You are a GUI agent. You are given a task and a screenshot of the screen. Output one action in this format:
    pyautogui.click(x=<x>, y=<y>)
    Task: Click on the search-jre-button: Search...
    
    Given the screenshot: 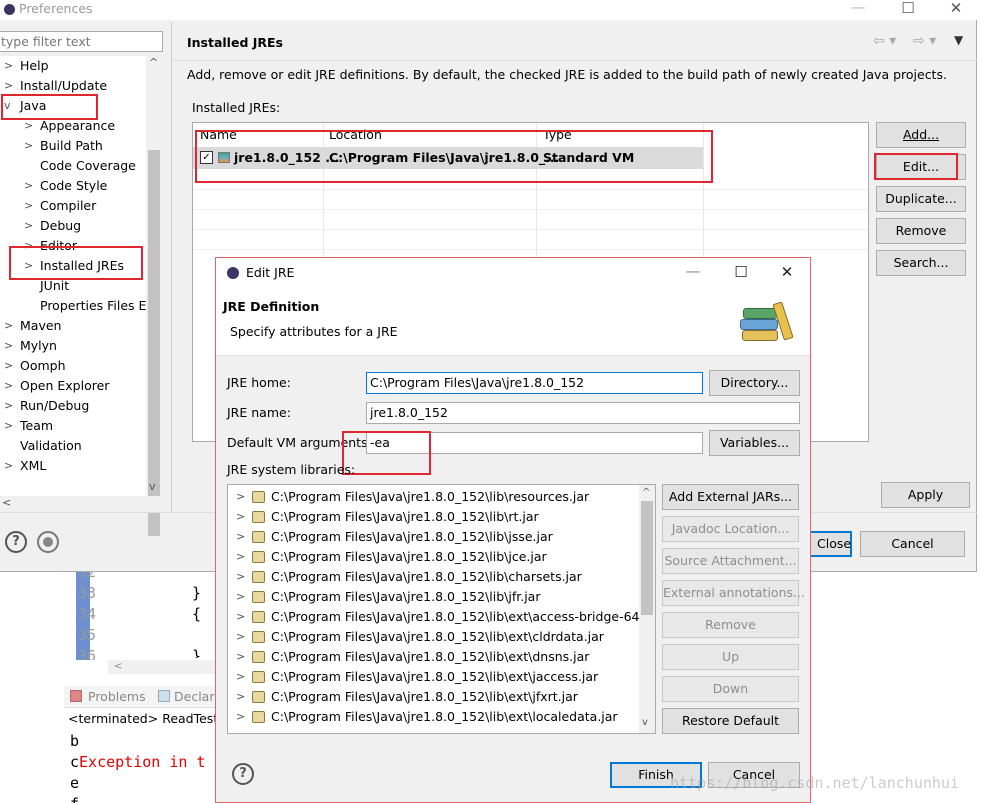 What is the action you would take?
    pyautogui.click(x=921, y=263)
    